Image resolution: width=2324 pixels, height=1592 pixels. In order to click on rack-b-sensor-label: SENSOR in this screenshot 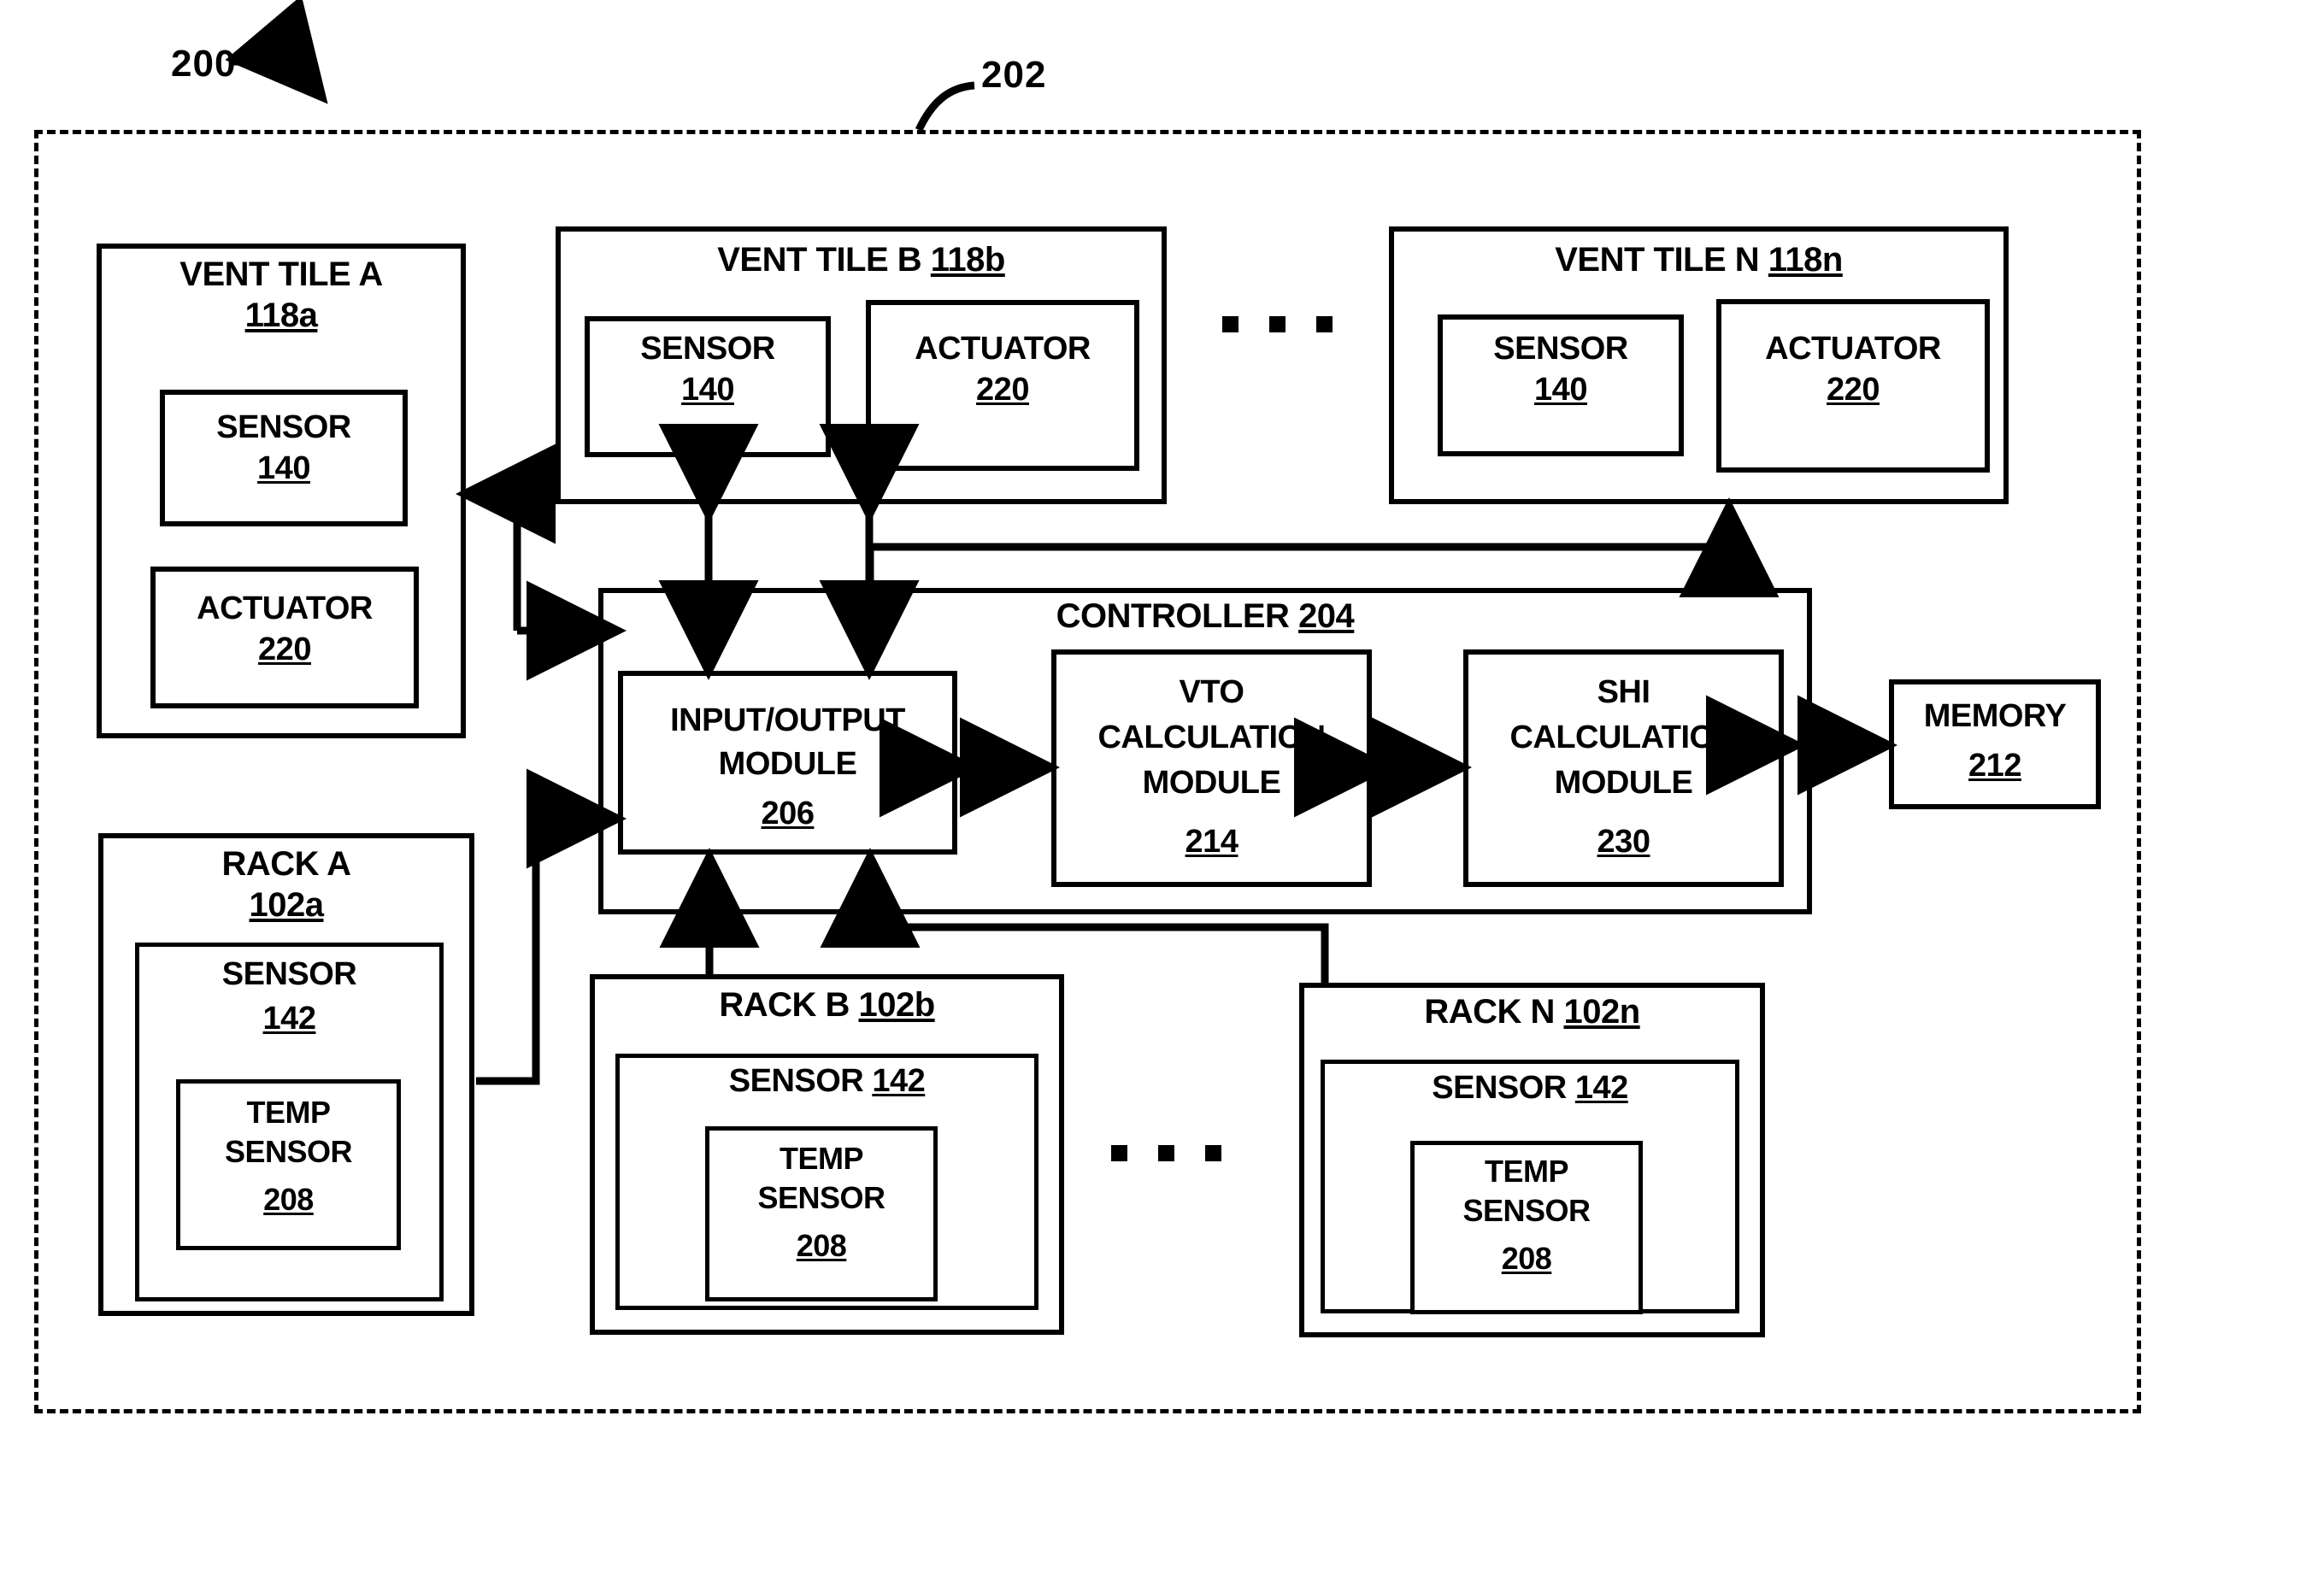, I will do `click(796, 1081)`.